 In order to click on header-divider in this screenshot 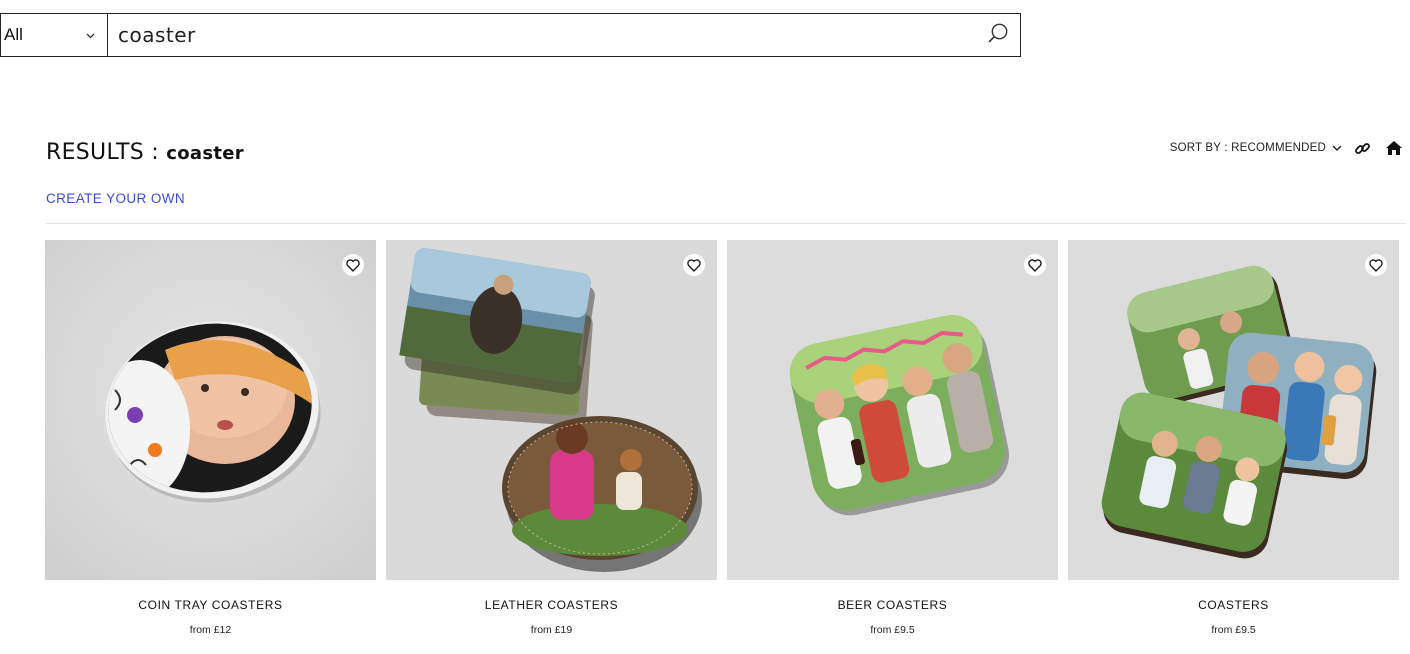, I will do `click(726, 223)`.